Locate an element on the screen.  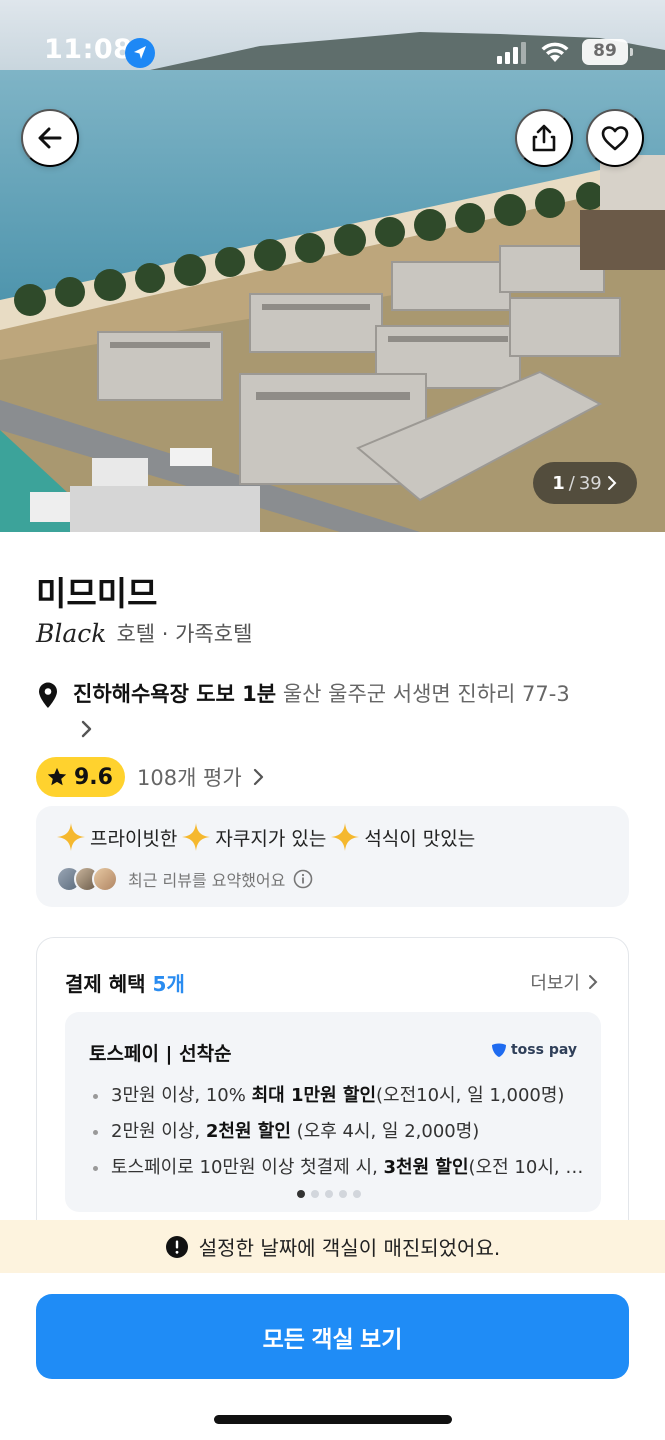
benefits-count: 5개 is located at coordinates (168, 984).